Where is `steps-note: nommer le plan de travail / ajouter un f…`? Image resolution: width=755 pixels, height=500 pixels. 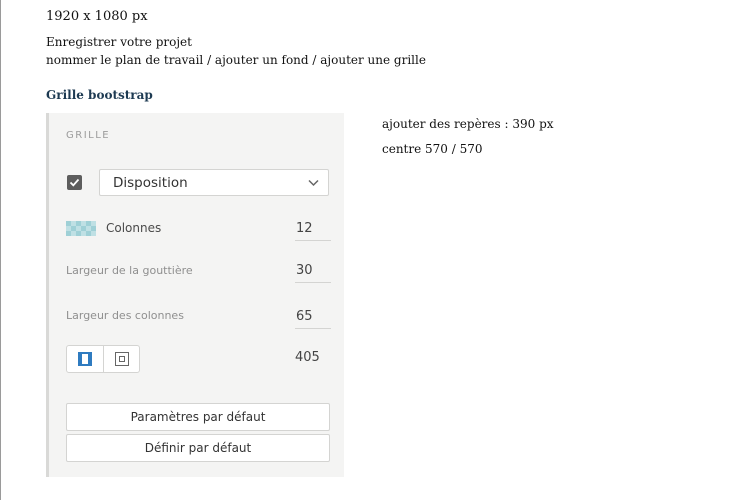
steps-note: nommer le plan de travail / ajouter un f… is located at coordinates (236, 60).